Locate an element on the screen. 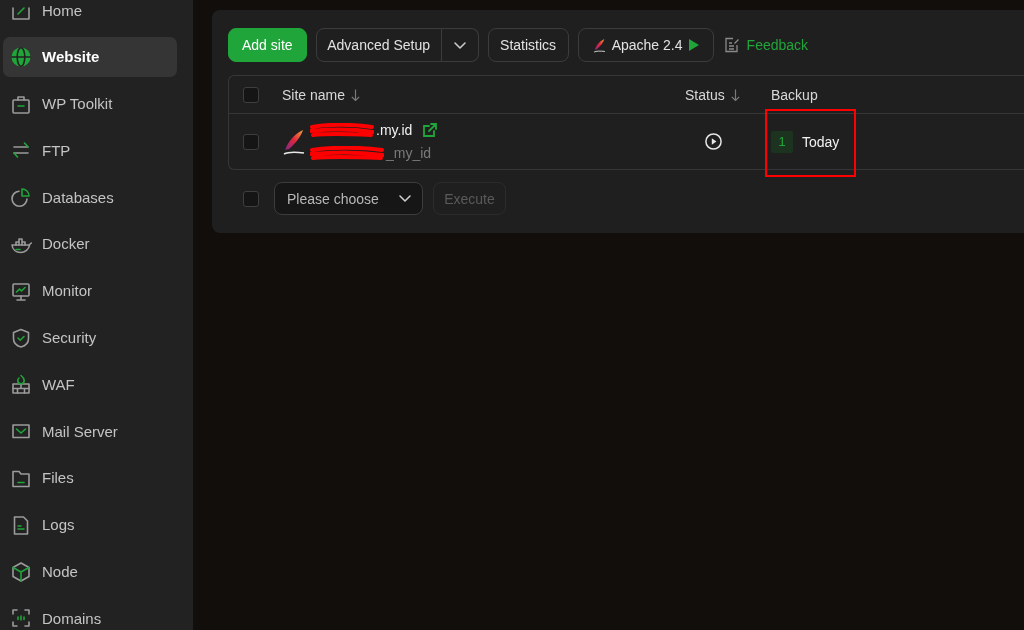 The width and height of the screenshot is (1024, 630). column-header: Status is located at coordinates (712, 94).